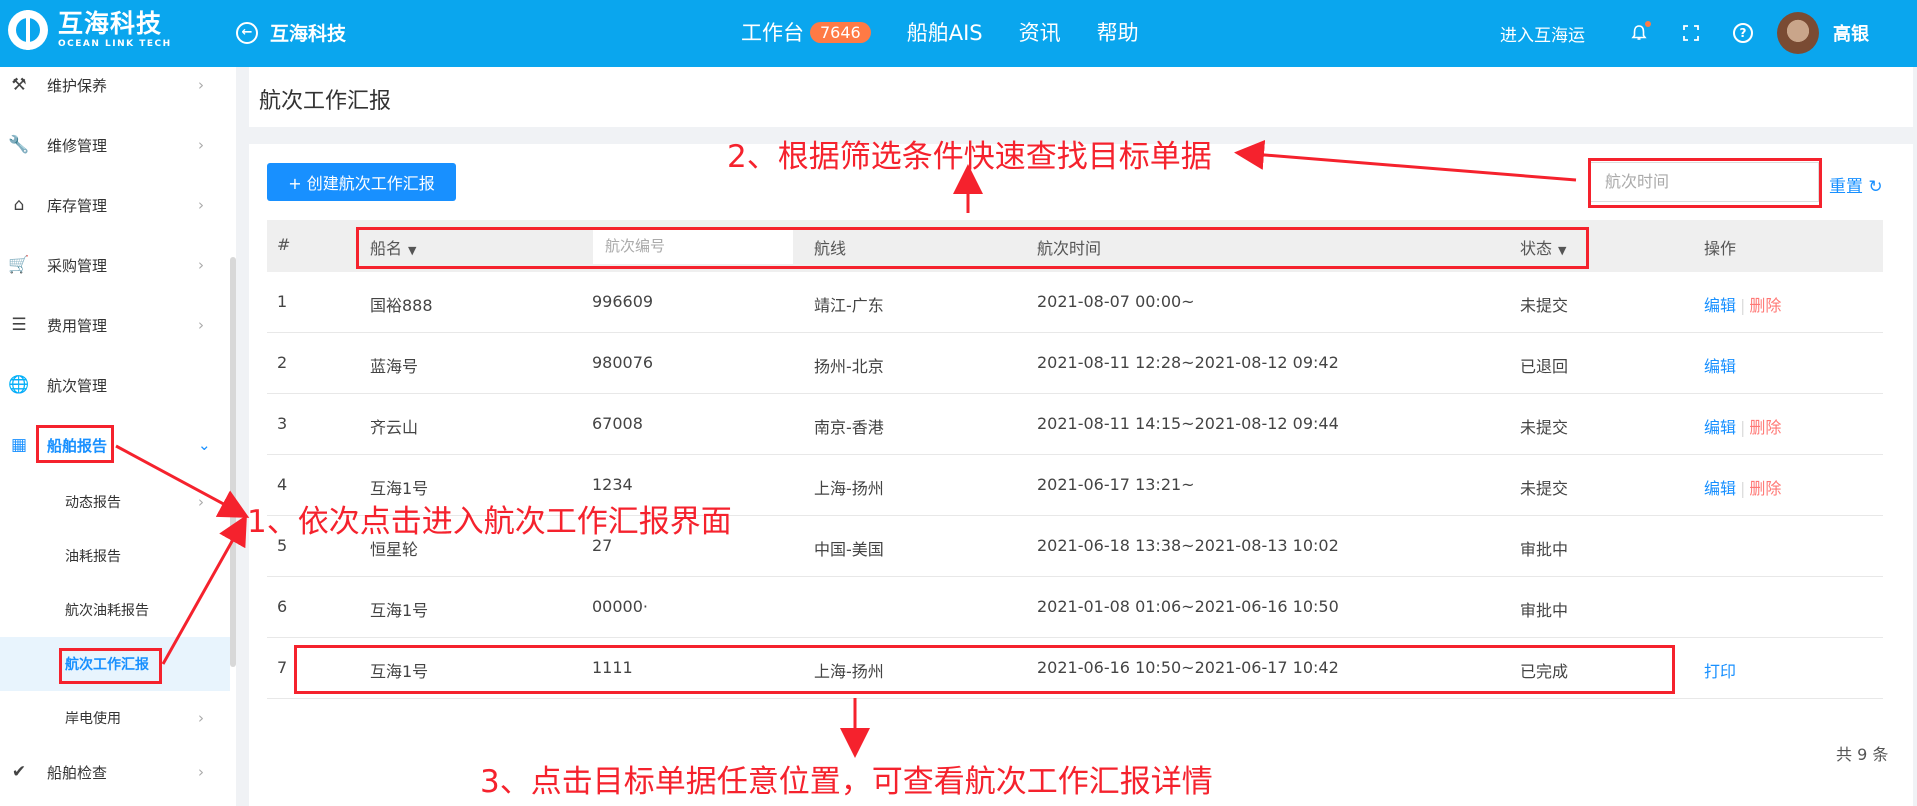 Image resolution: width=1917 pixels, height=806 pixels. What do you see at coordinates (1640, 32) in the screenshot?
I see `bell-icon` at bounding box center [1640, 32].